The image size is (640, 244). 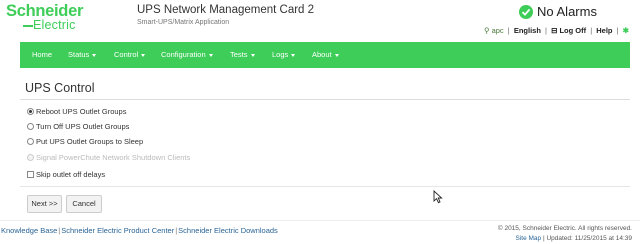 I want to click on nav-control: Control, so click(x=130, y=55).